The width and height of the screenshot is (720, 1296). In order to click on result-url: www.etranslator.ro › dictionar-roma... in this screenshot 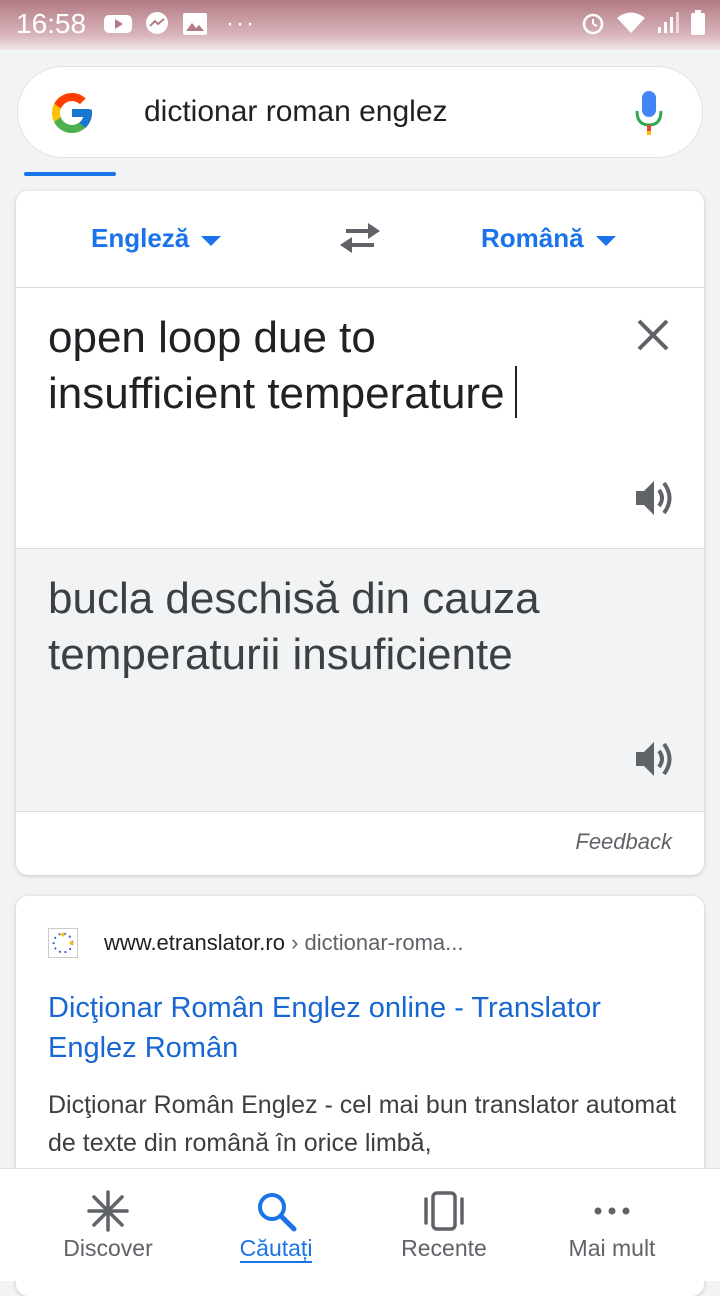, I will do `click(283, 943)`.